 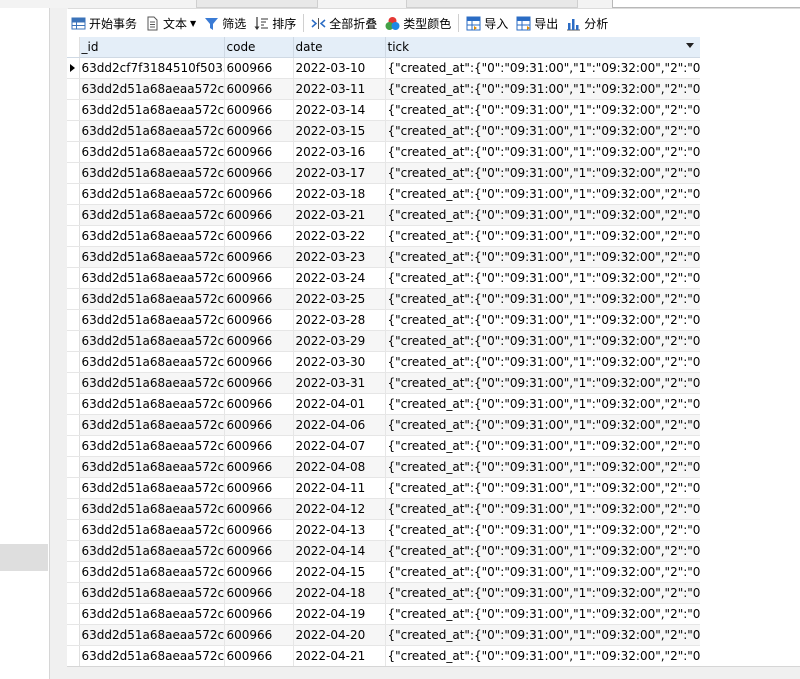 What do you see at coordinates (689, 45) in the screenshot?
I see `column-dropdown-icon` at bounding box center [689, 45].